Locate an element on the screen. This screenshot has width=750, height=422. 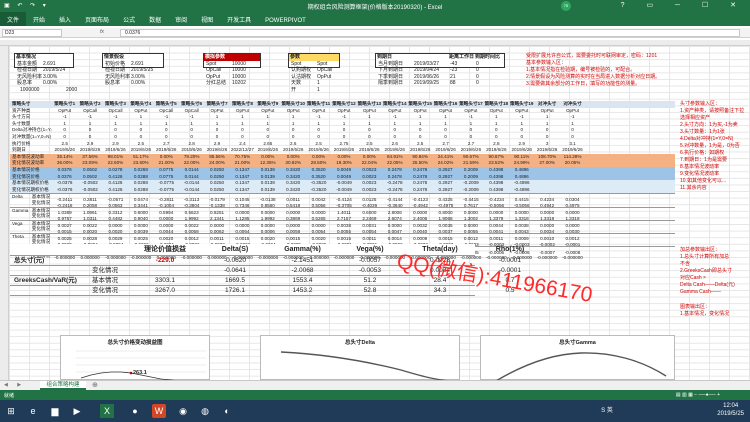
expiry-cell: -23 is located at coordinates (463, 70).